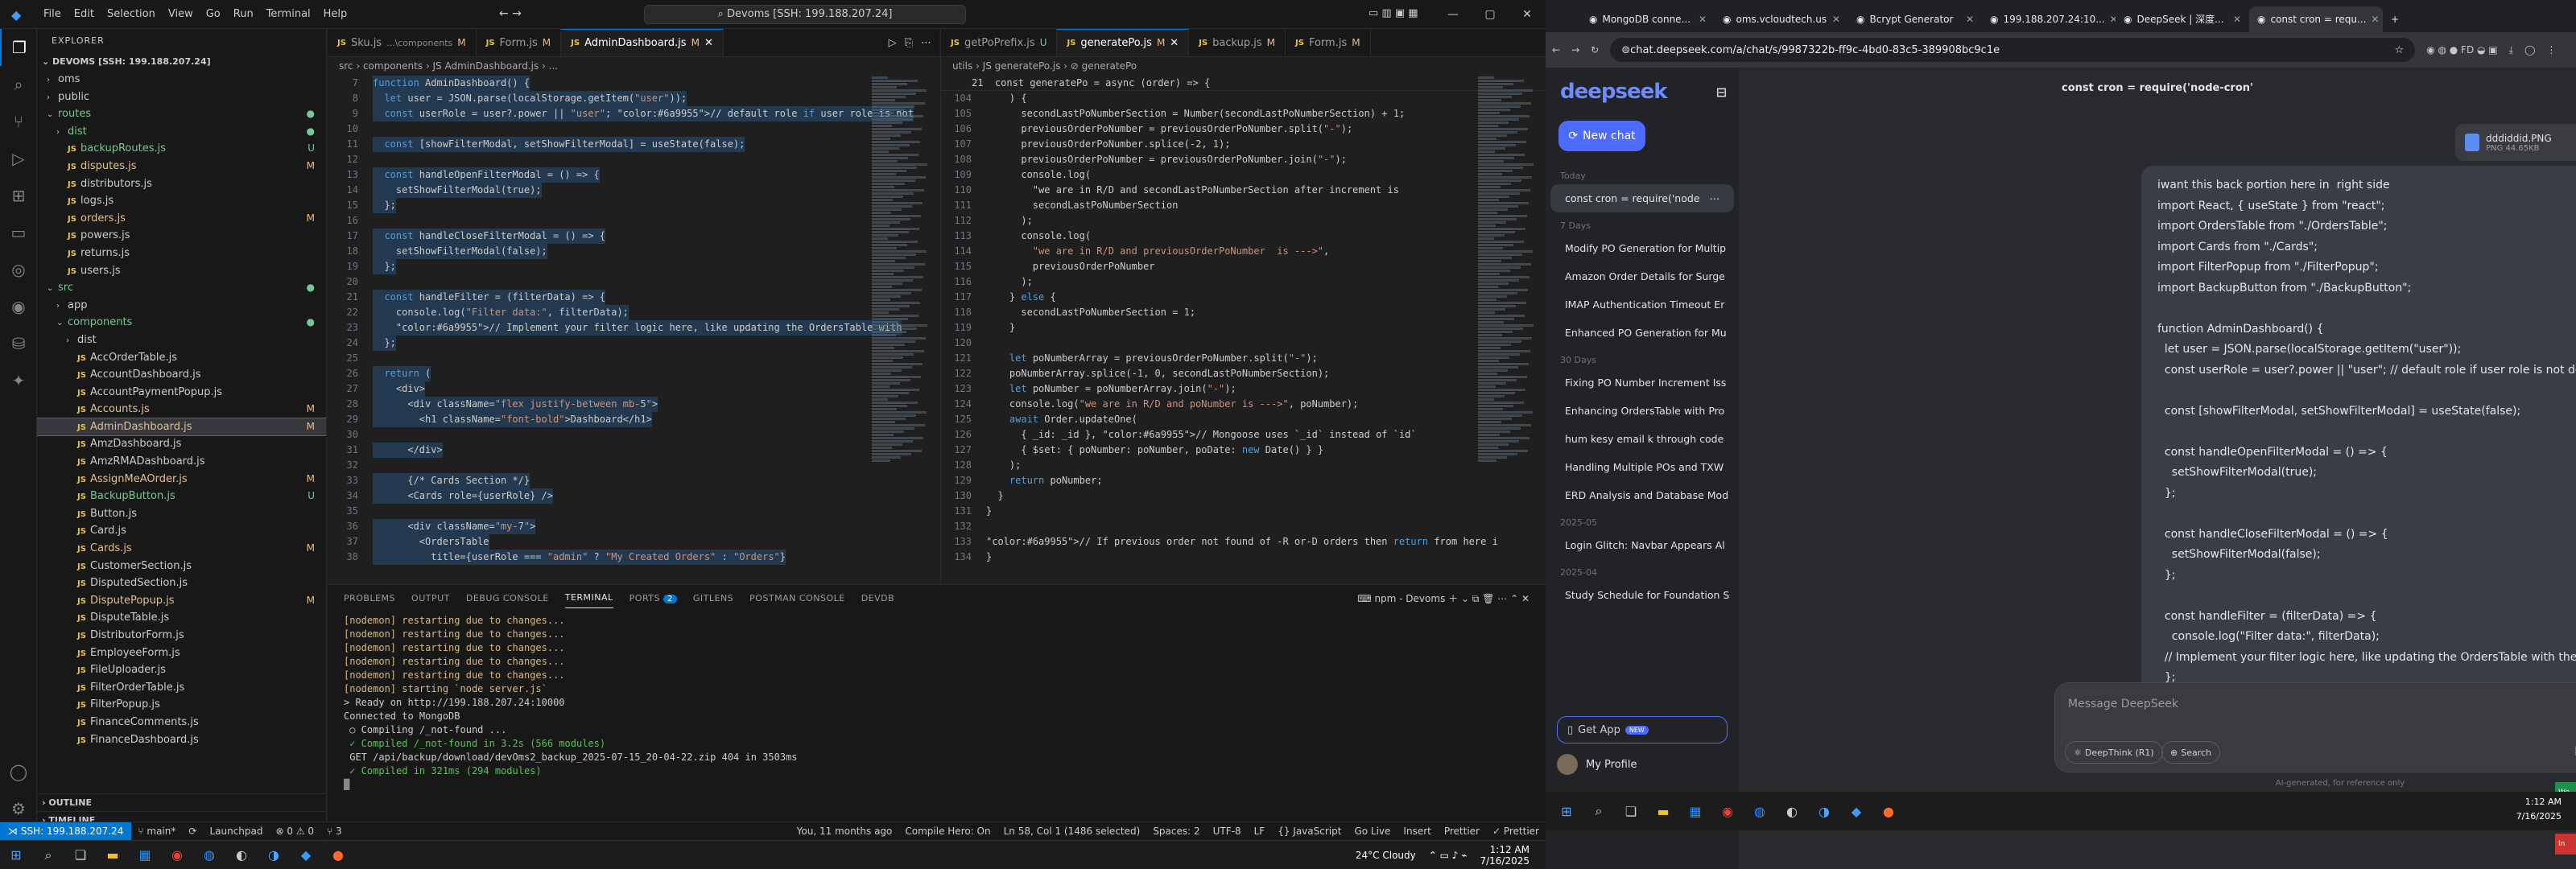  Describe the element at coordinates (181, 288) in the screenshot. I see `tree-folder: ⌄ src ●` at that location.